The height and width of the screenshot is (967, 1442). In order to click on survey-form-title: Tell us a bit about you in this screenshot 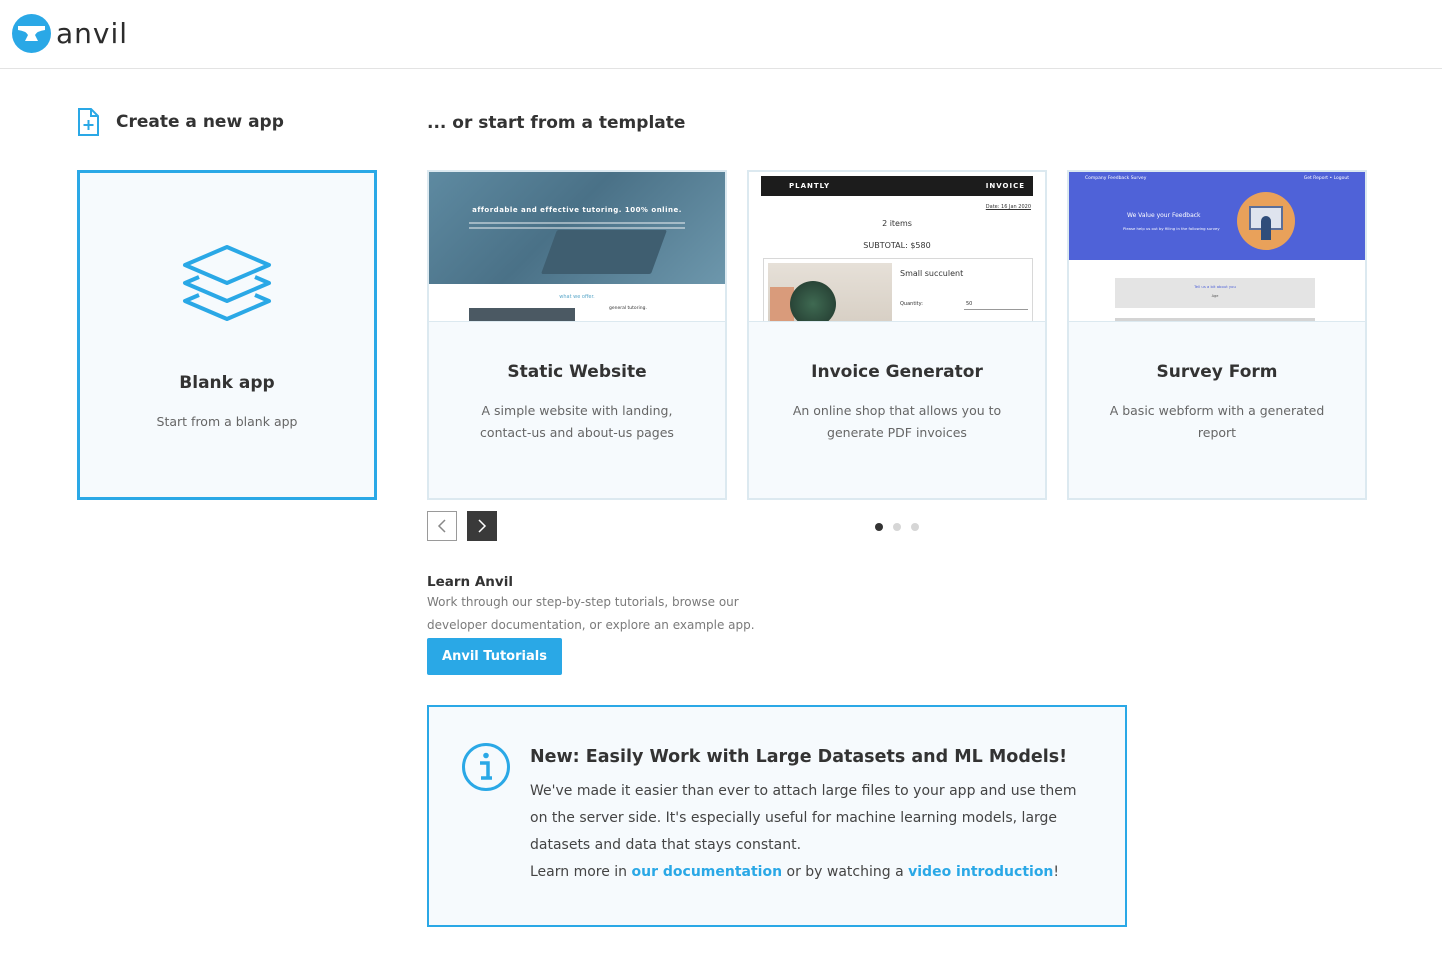, I will do `click(1215, 286)`.